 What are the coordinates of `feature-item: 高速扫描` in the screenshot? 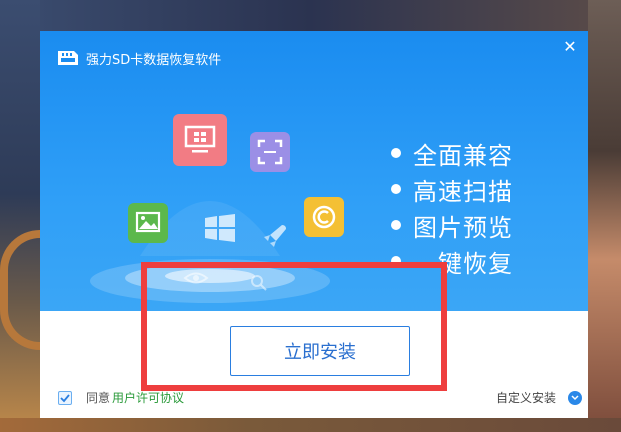 It's located at (452, 189).